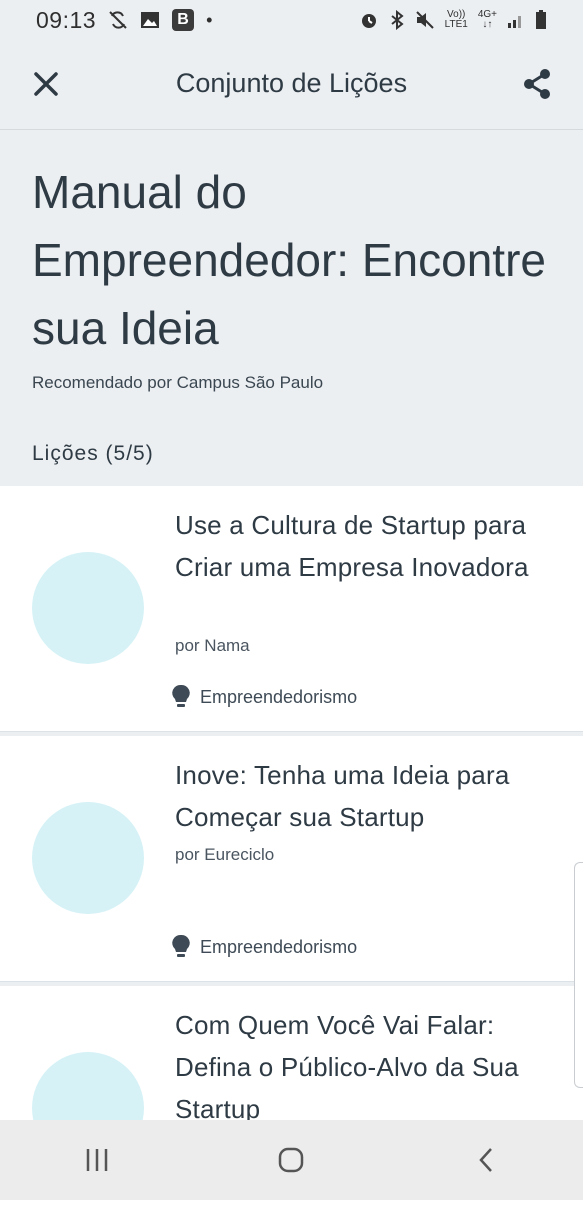 The width and height of the screenshot is (583, 1232). Describe the element at coordinates (225, 854) in the screenshot. I see `lesson-author: por Eureciclo` at that location.